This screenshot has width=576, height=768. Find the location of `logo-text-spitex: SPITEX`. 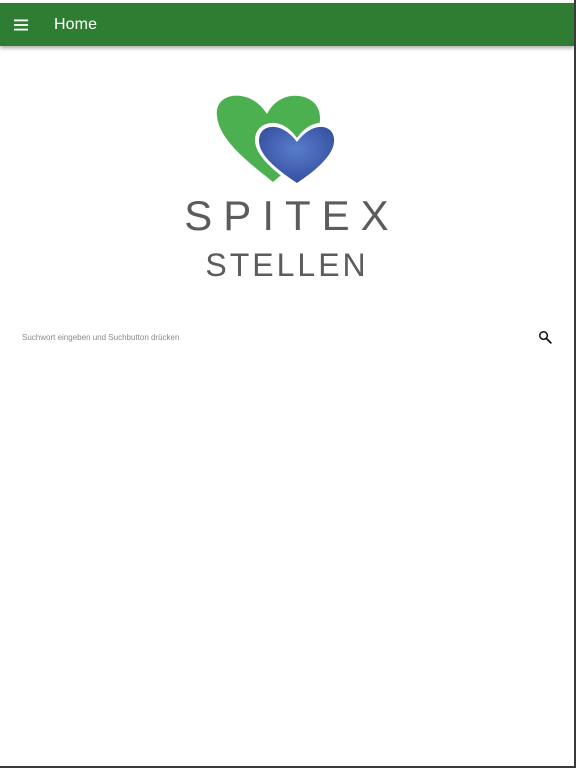

logo-text-spitex: SPITEX is located at coordinates (292, 215).